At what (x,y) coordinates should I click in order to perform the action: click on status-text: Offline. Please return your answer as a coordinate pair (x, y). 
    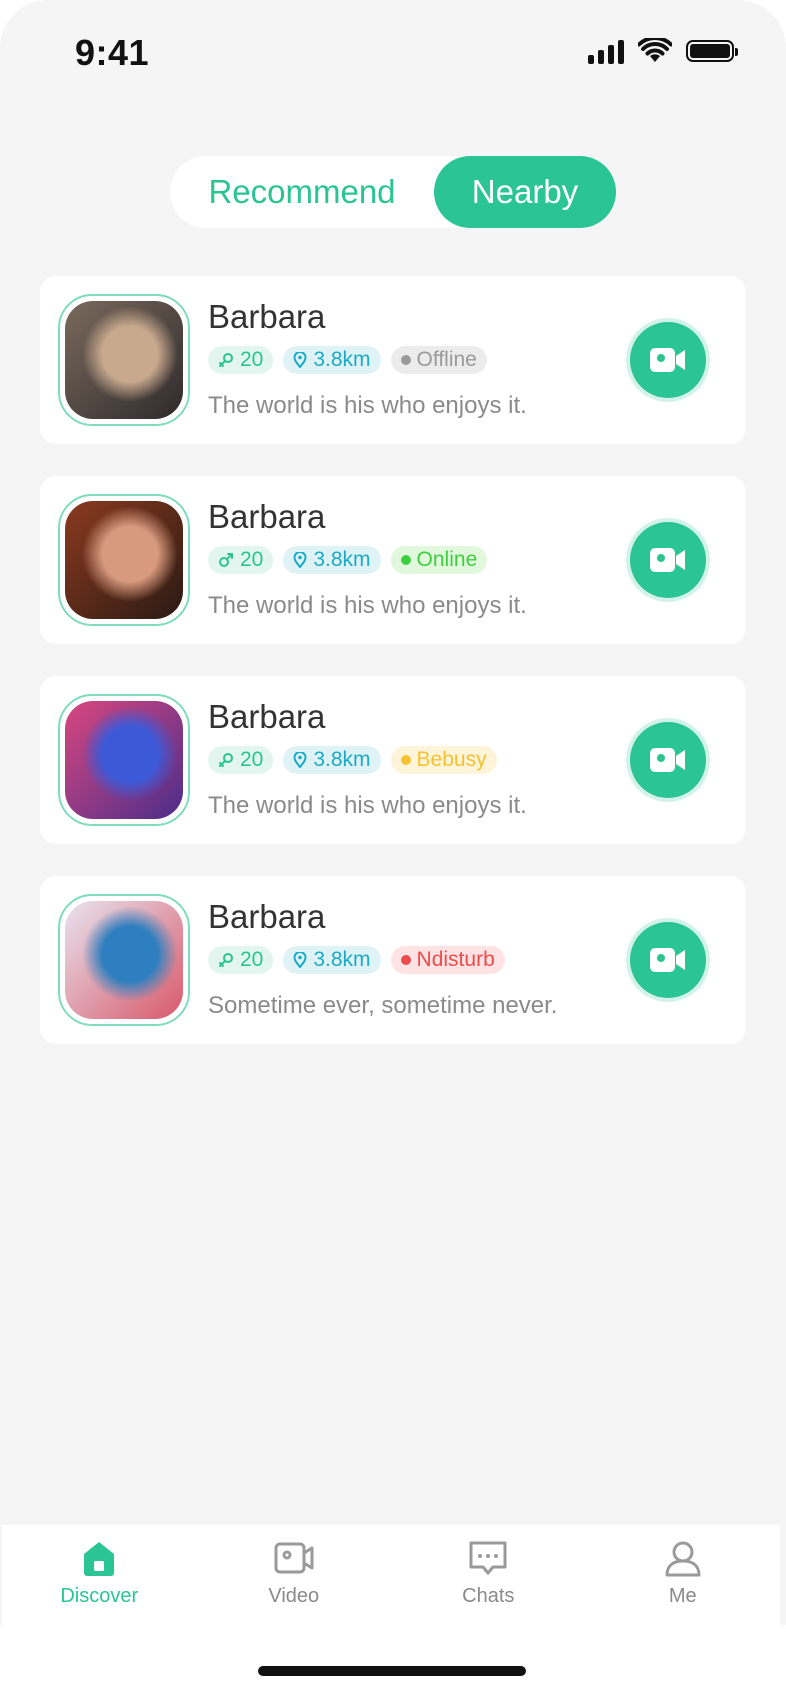
    Looking at the image, I should click on (446, 359).